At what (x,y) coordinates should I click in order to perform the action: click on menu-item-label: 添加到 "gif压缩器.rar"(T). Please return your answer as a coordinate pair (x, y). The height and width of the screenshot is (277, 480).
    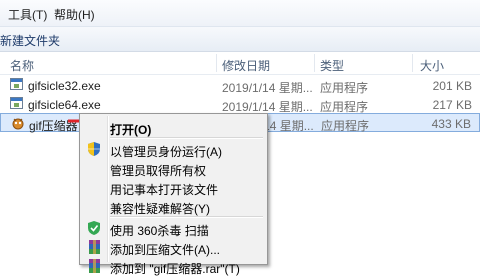
    Looking at the image, I should click on (175, 269).